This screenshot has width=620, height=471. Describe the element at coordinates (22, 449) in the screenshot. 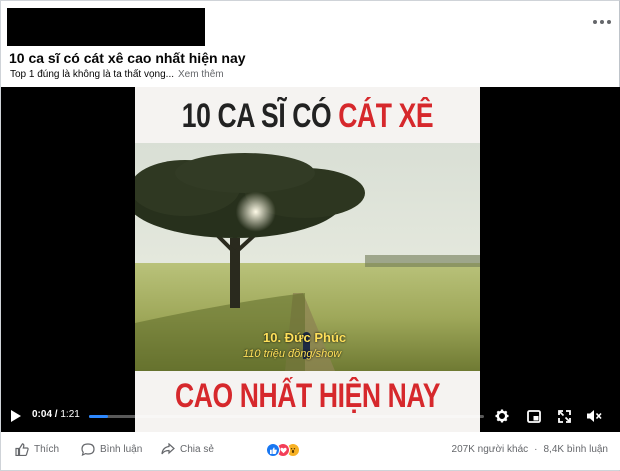

I see `thumbs-up-icon` at that location.